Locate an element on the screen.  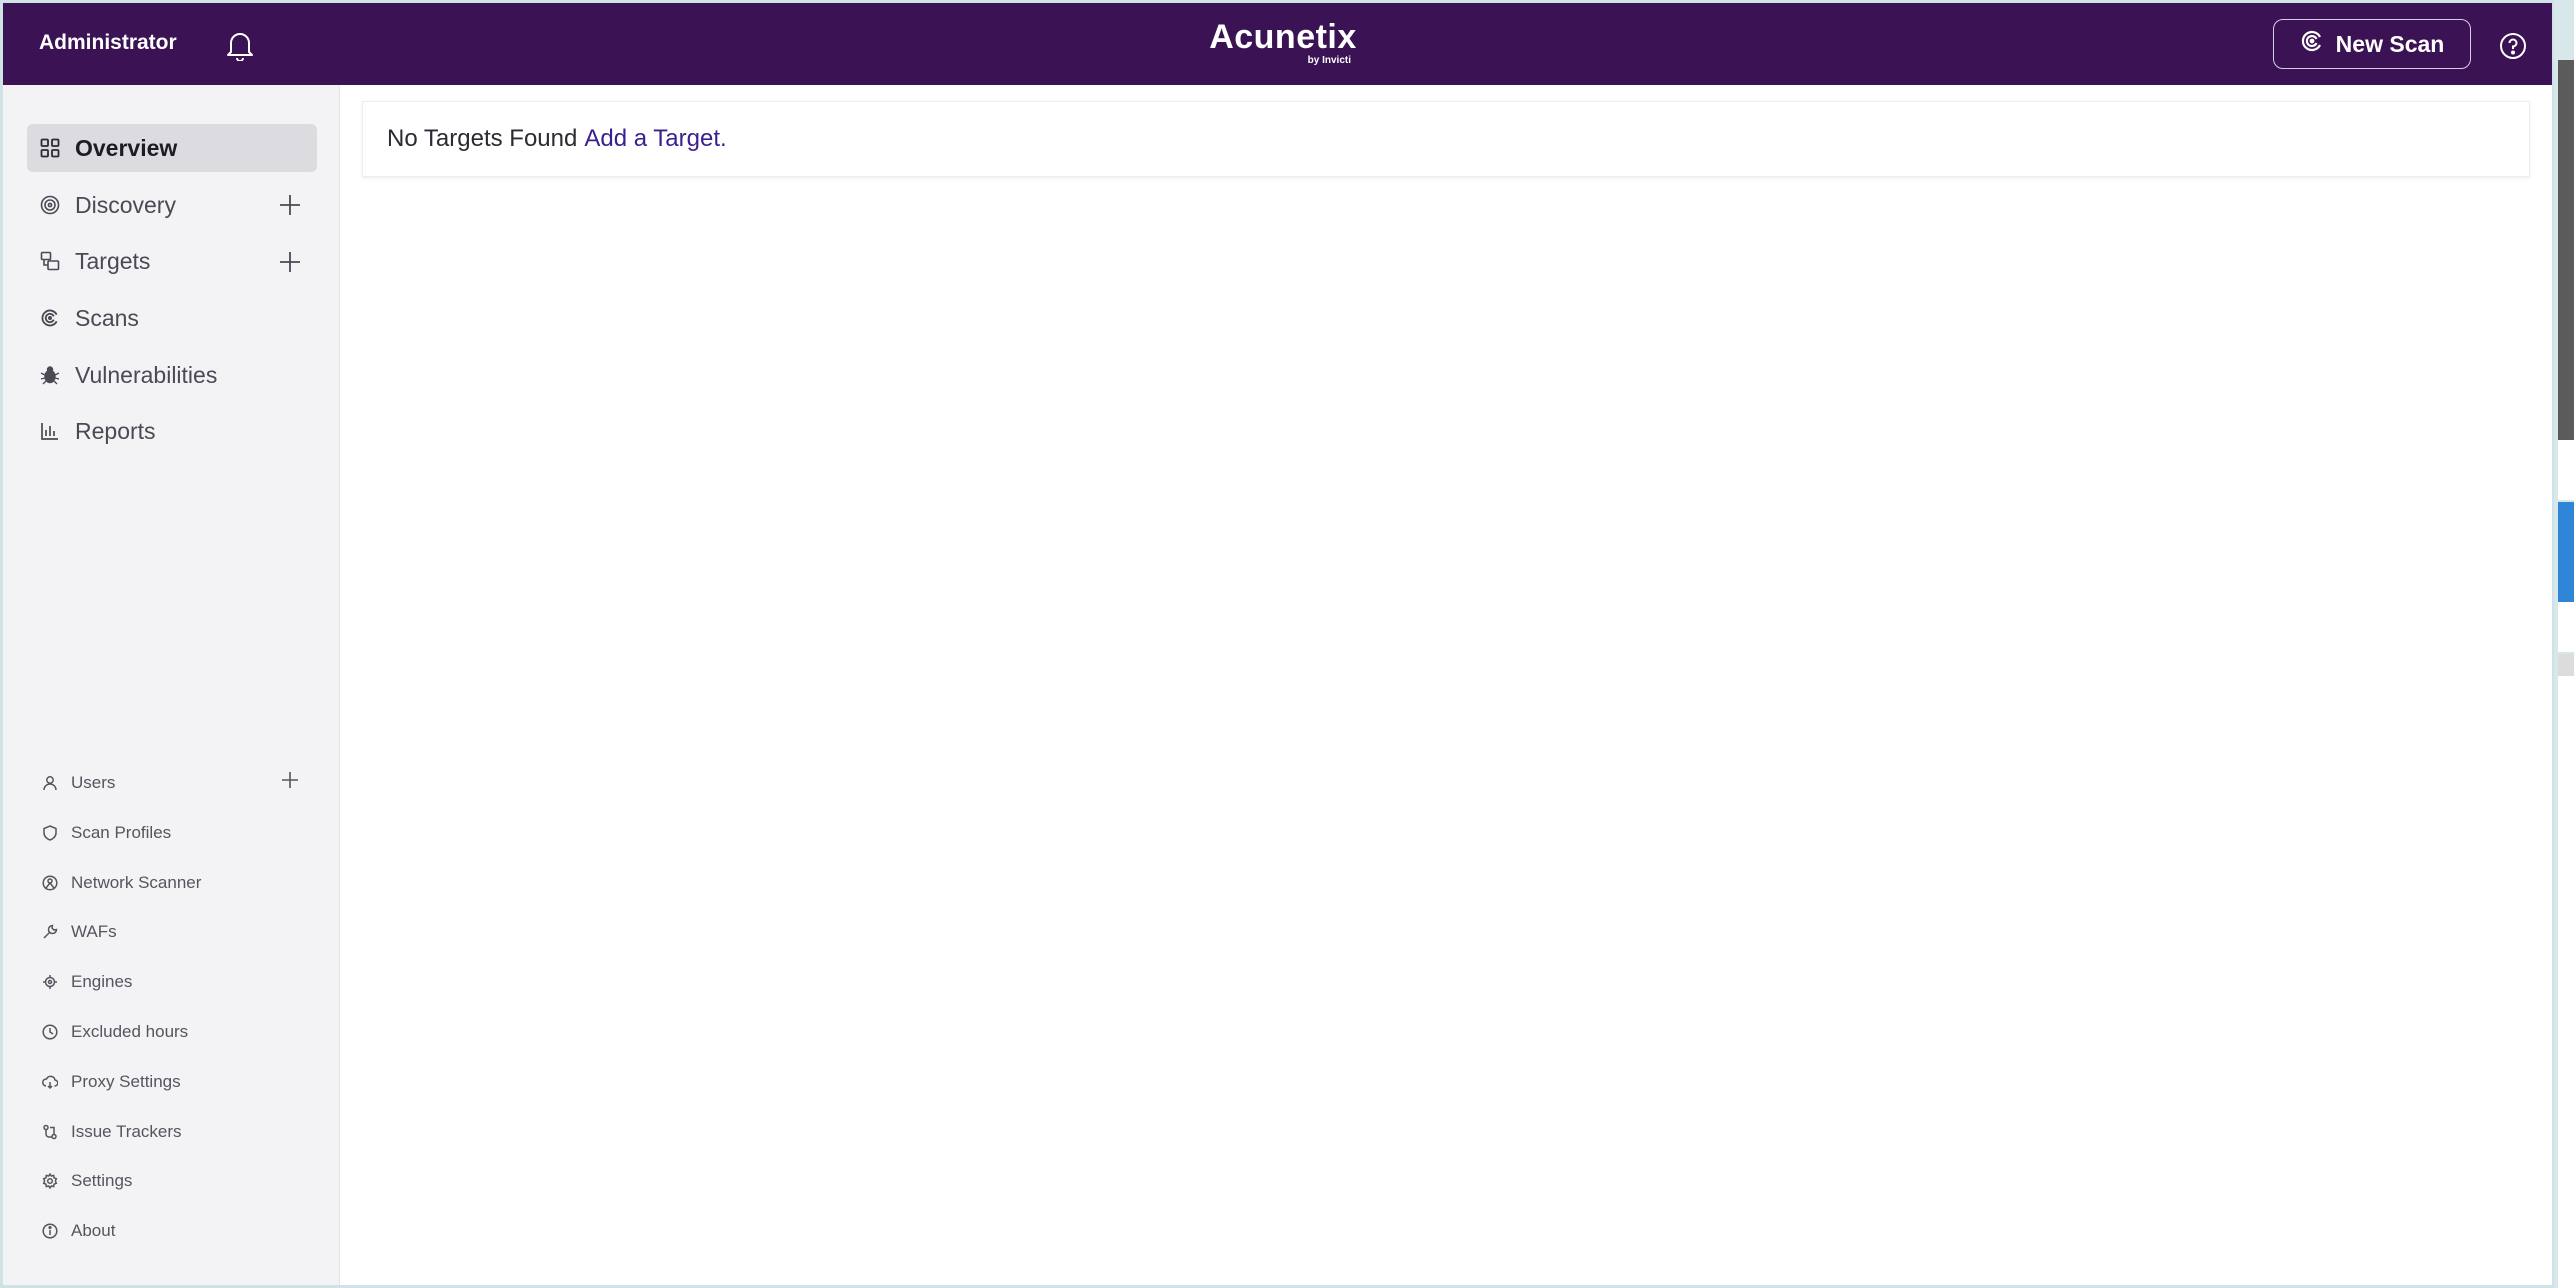
new-scan-button: New Scan is located at coordinates (2372, 44).